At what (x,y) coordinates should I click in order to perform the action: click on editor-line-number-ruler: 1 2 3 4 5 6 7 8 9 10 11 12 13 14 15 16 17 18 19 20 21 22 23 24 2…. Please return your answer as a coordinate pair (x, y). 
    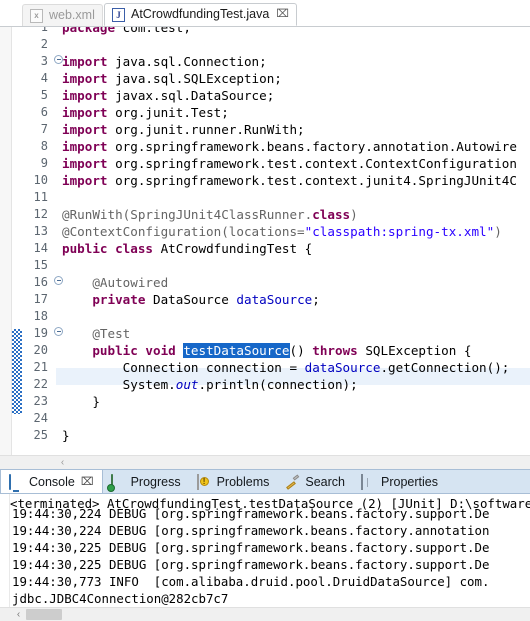
    Looking at the image, I should click on (38, 248).